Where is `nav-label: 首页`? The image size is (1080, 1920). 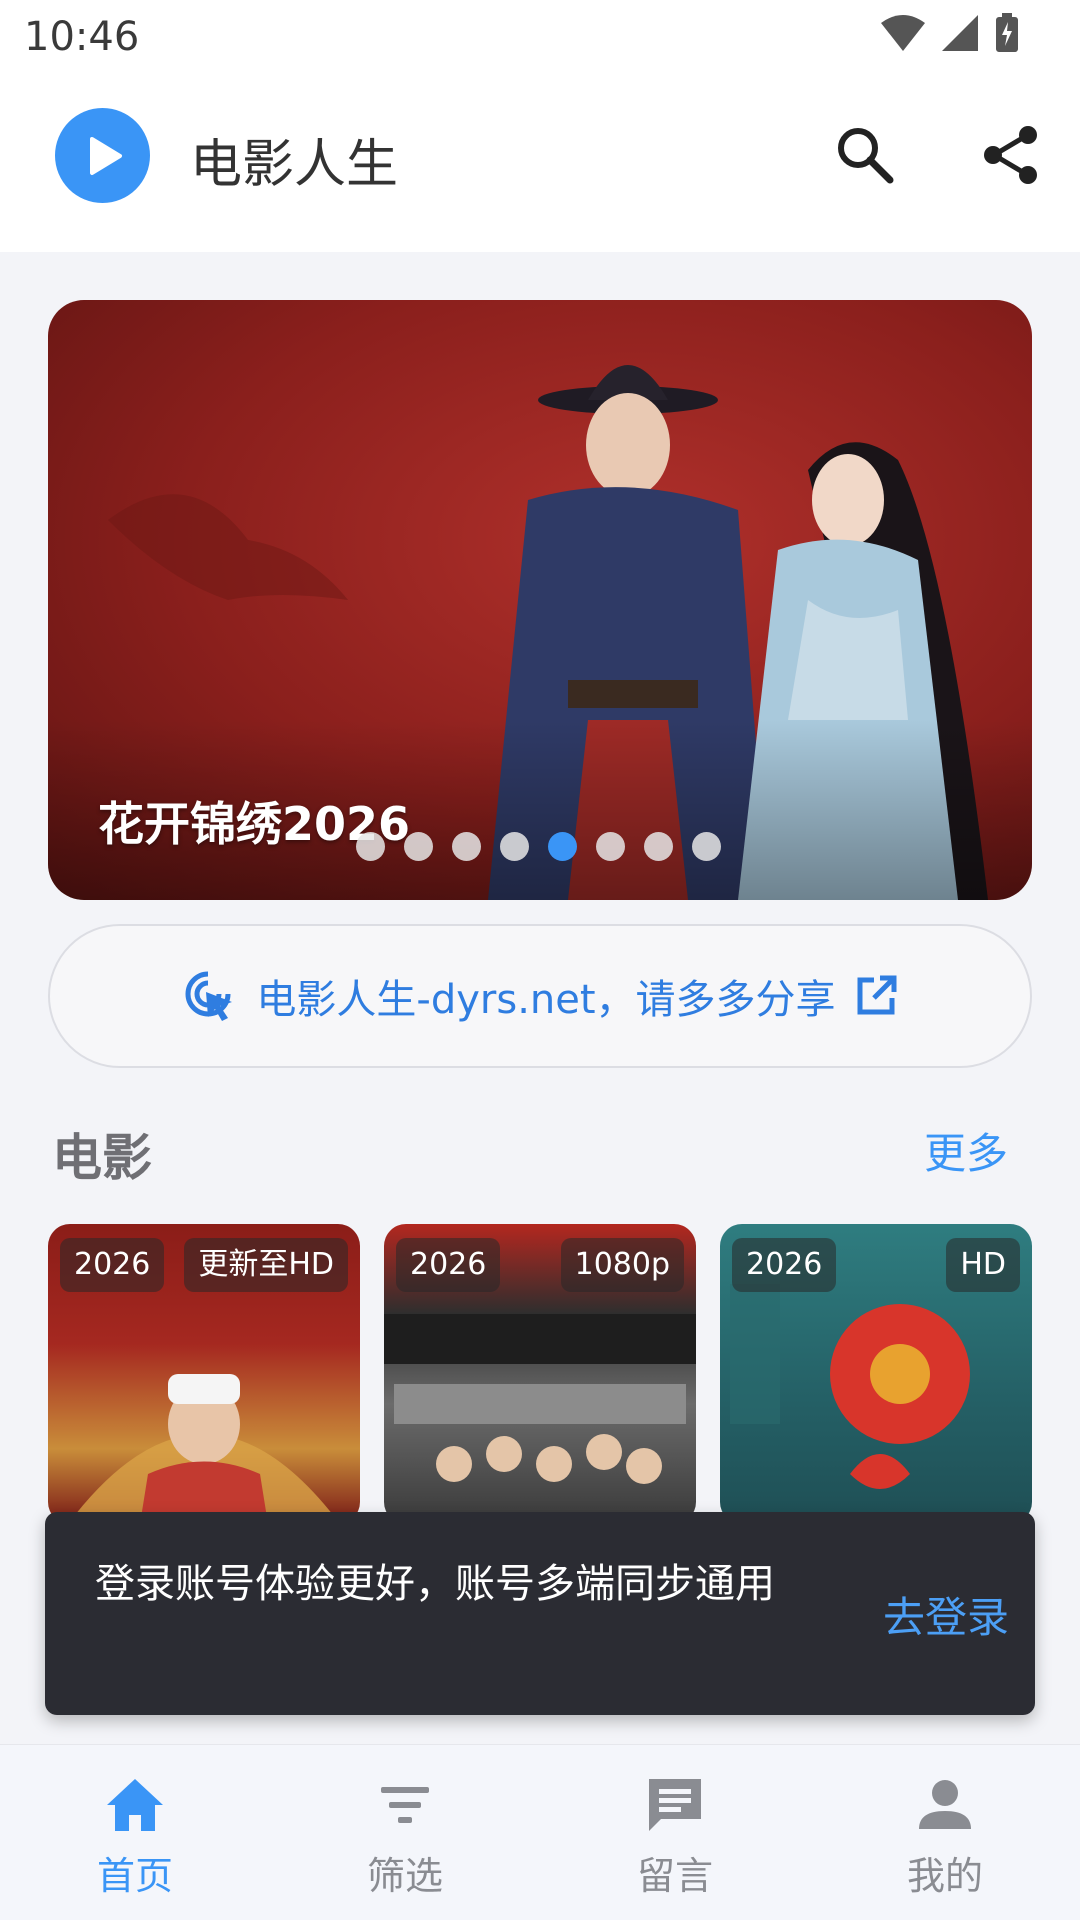
nav-label: 首页 is located at coordinates (134, 1876).